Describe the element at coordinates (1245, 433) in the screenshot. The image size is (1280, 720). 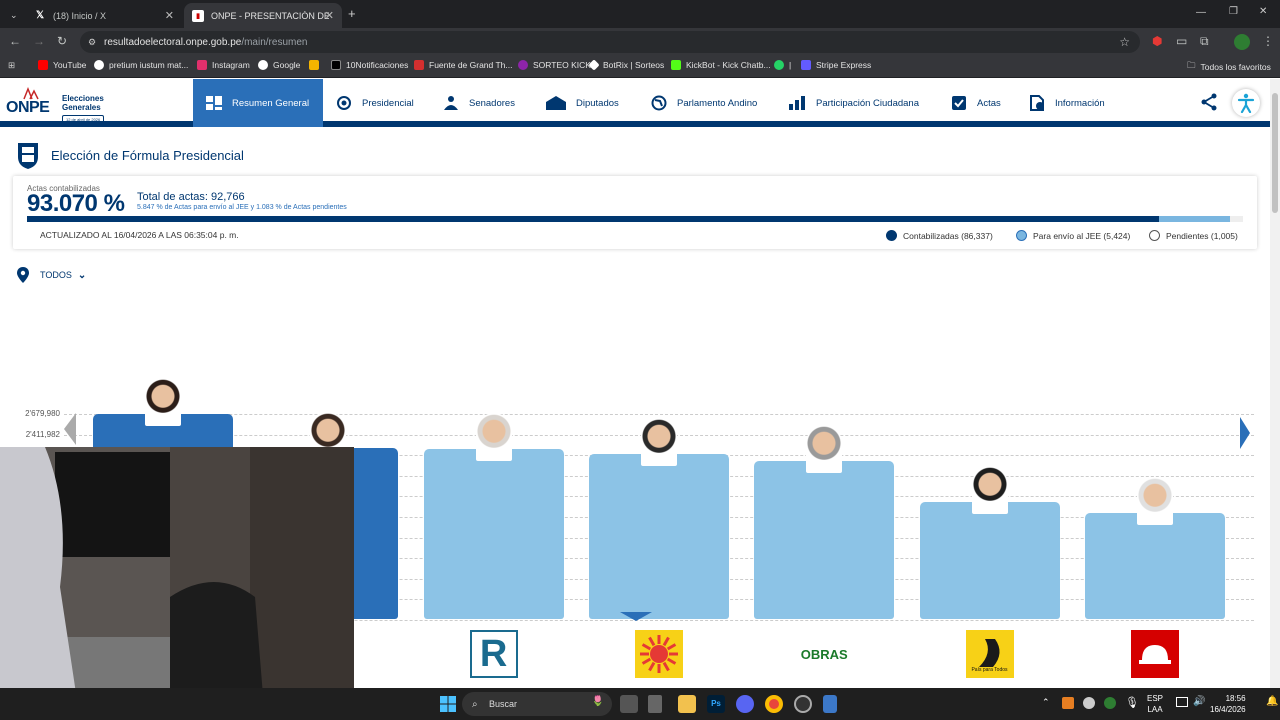
I see `carousel-next-arrow` at that location.